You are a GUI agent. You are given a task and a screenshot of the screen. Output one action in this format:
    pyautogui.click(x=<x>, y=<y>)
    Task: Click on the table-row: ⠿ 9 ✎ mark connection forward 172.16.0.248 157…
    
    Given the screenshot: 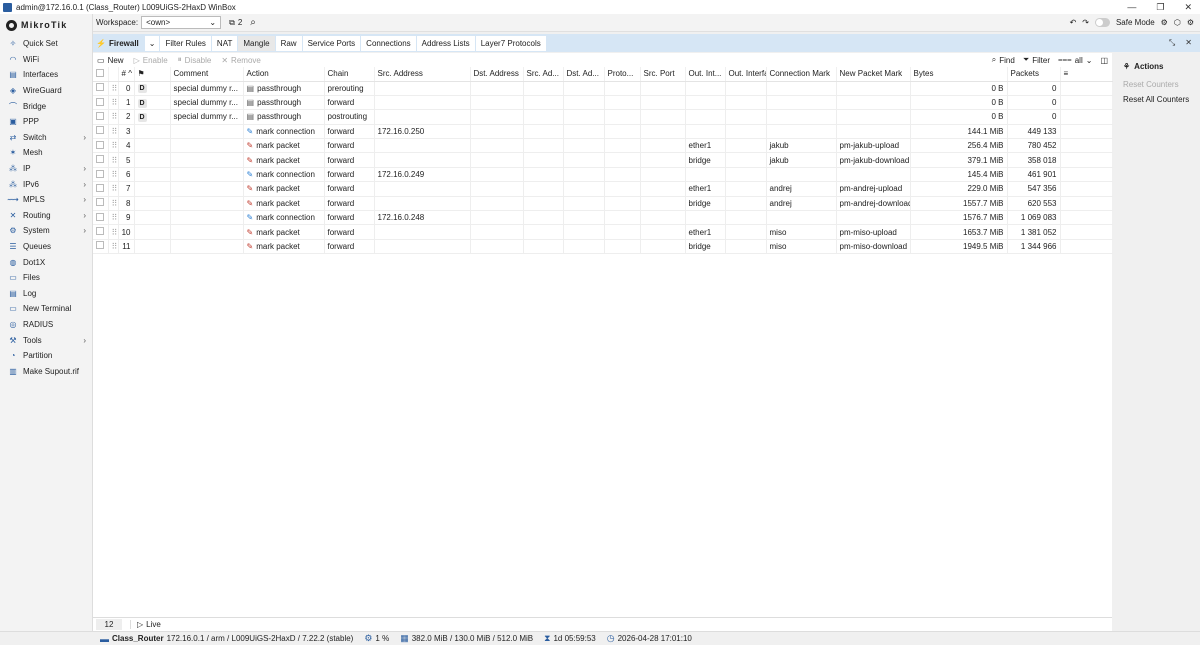 What is the action you would take?
    pyautogui.click(x=604, y=218)
    